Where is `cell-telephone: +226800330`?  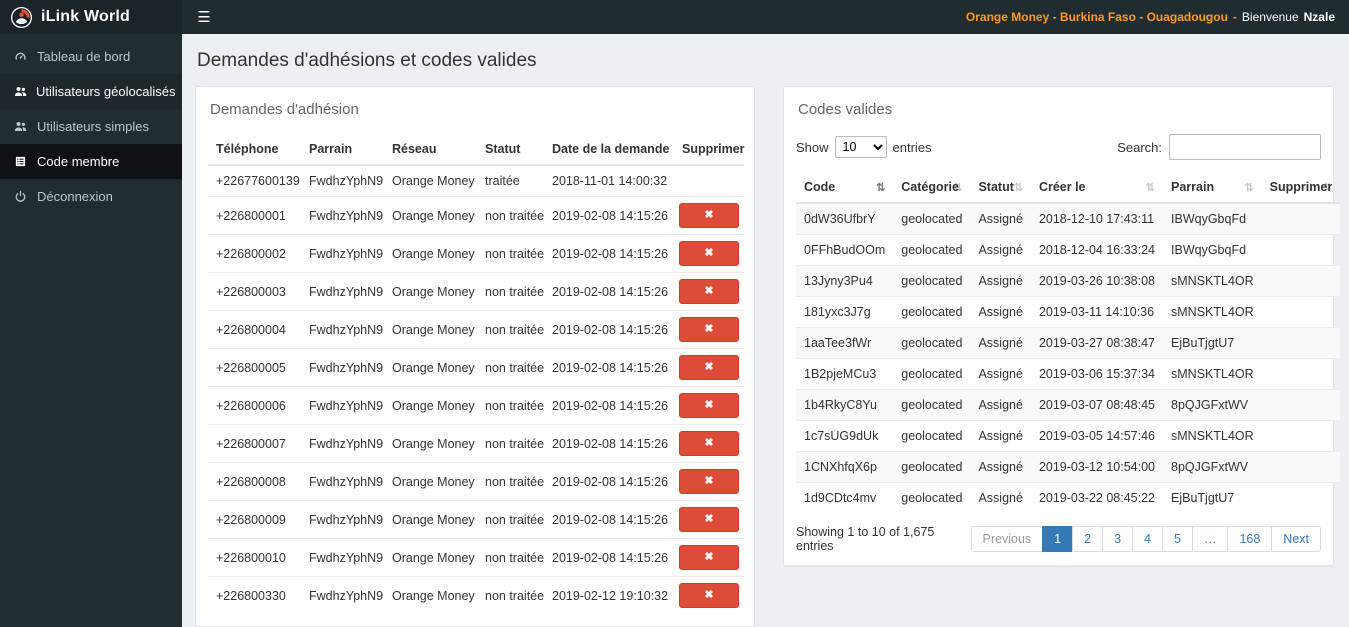
cell-telephone: +226800330 is located at coordinates (254, 595).